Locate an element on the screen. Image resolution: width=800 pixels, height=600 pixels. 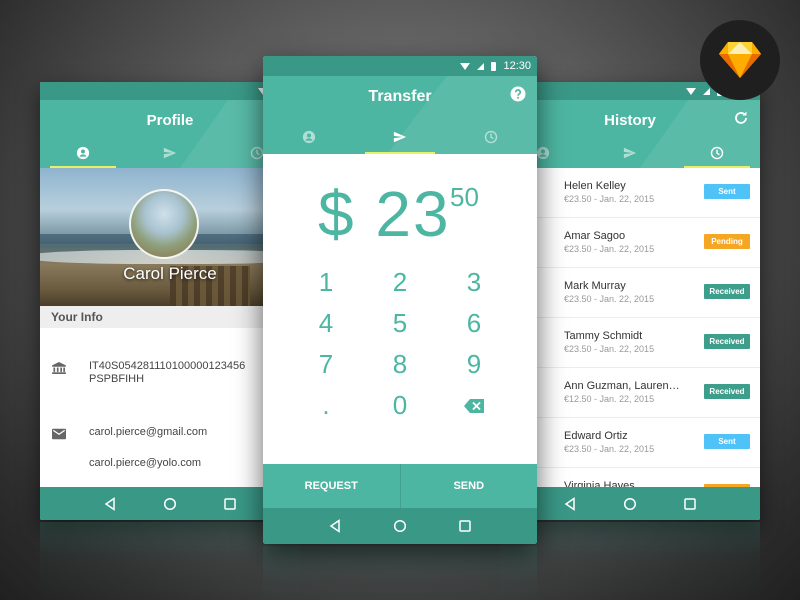
key-0: 0 is located at coordinates (400, 405).